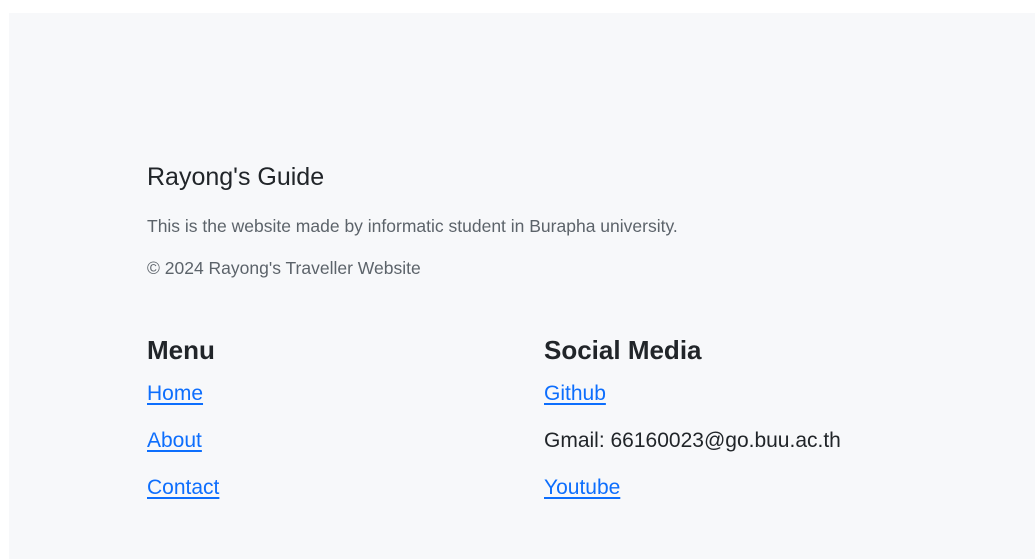 The image size is (1035, 559). What do you see at coordinates (236, 177) in the screenshot?
I see `footer-brand-title: Rayong's Guide` at bounding box center [236, 177].